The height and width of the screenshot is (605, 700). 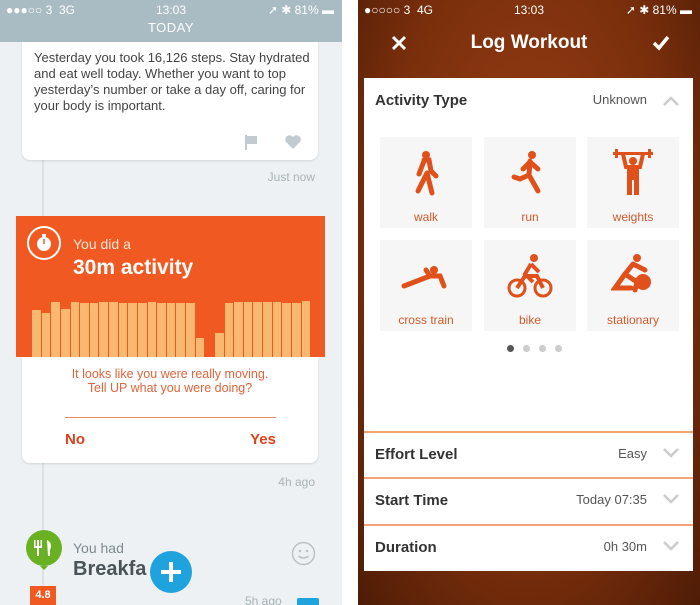 I want to click on activity-title: 30m activity, so click(x=133, y=267).